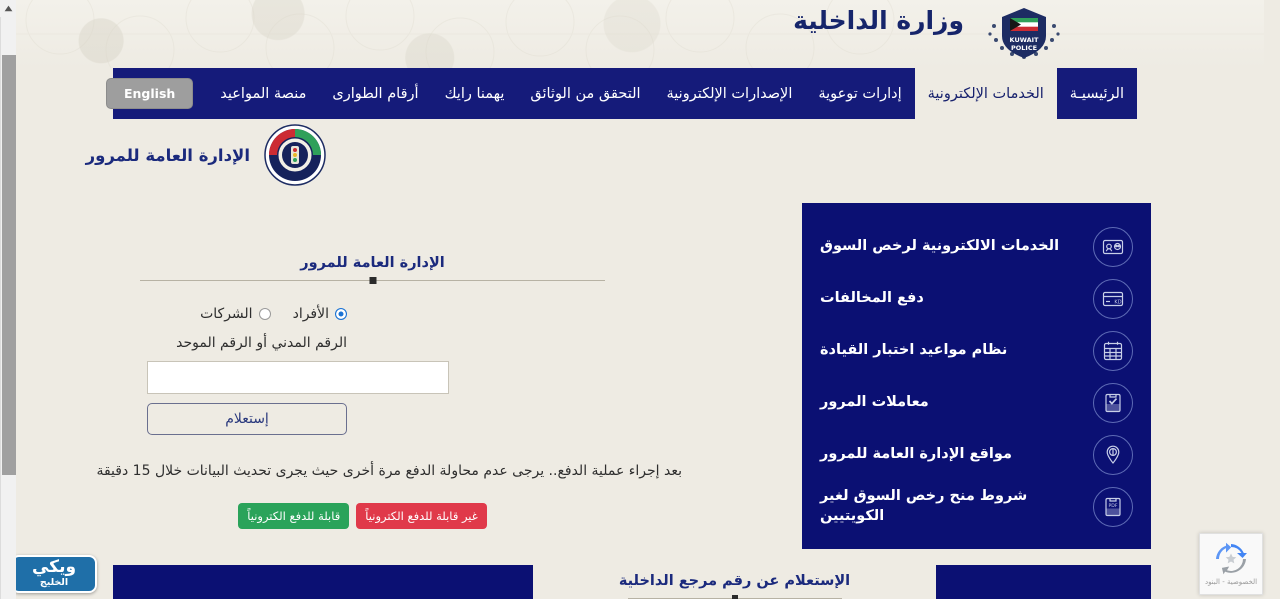  I want to click on background-pattern-decoration, so click(632, 34).